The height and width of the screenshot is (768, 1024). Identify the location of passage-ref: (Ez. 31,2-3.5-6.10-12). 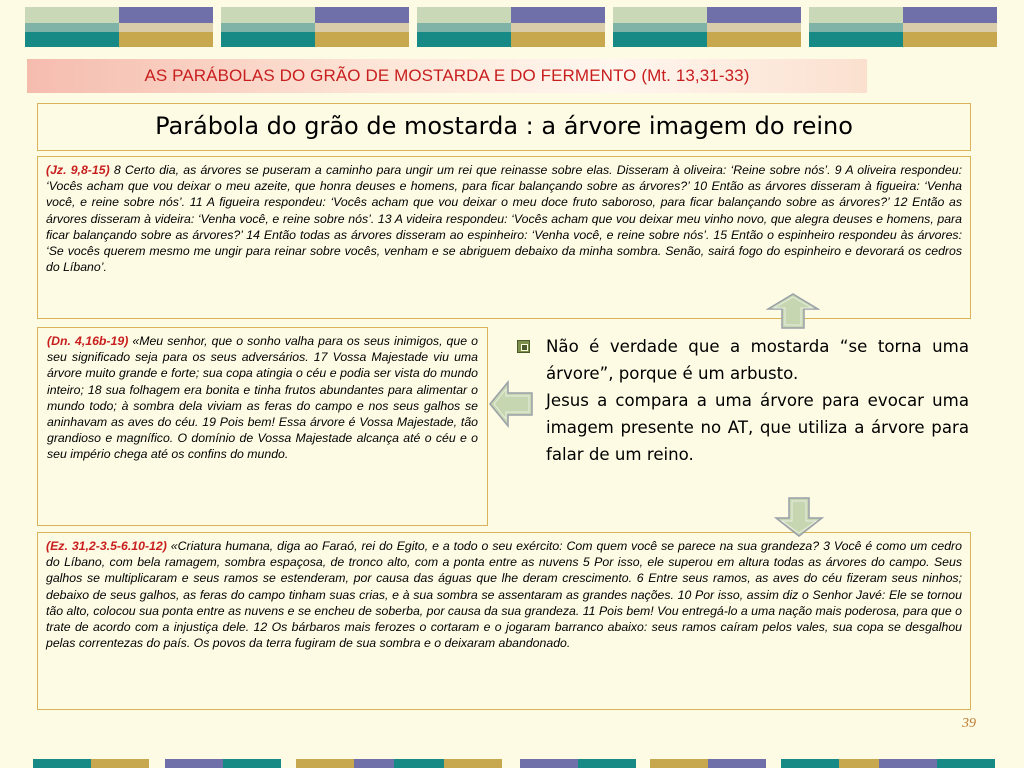
(106, 546).